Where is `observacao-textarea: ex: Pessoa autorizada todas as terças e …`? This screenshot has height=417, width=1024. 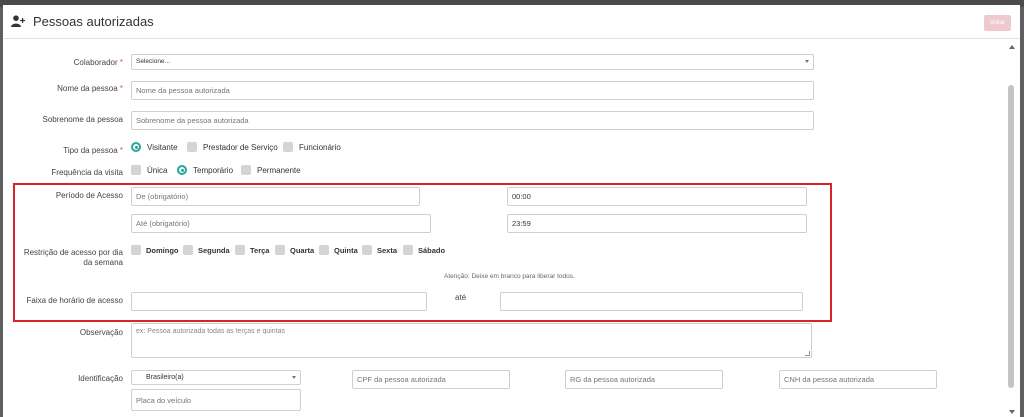 observacao-textarea: ex: Pessoa autorizada todas as terças e … is located at coordinates (471, 340).